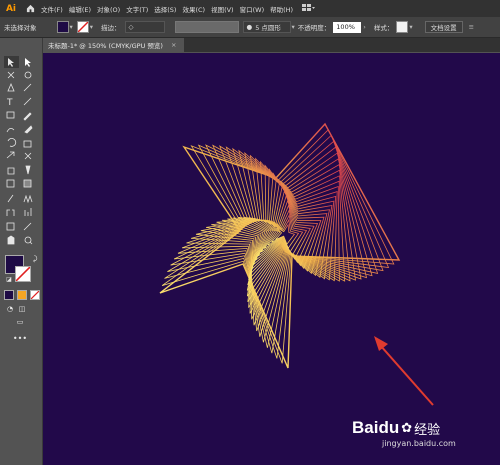 This screenshot has height=465, width=500. I want to click on curvature-icon, so click(28, 89).